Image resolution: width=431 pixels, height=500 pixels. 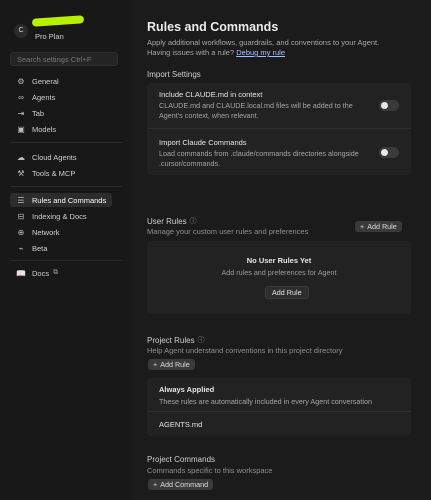 I want to click on page-description-line-2: Having issues with a rule? Debug my rule, so click(x=284, y=53).